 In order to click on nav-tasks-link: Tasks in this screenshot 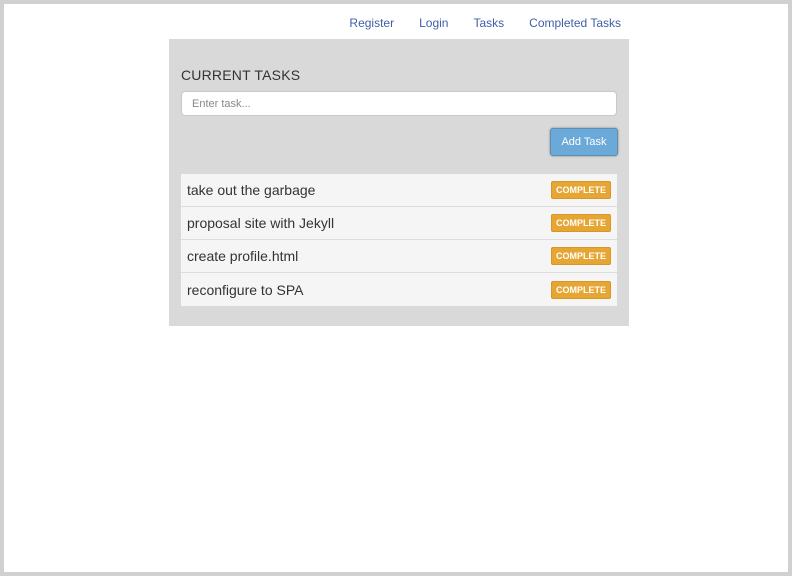, I will do `click(488, 23)`.